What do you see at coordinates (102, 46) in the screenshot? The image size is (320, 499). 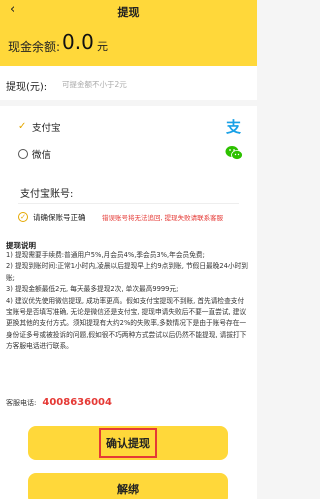 I see `balance-unit: 元` at bounding box center [102, 46].